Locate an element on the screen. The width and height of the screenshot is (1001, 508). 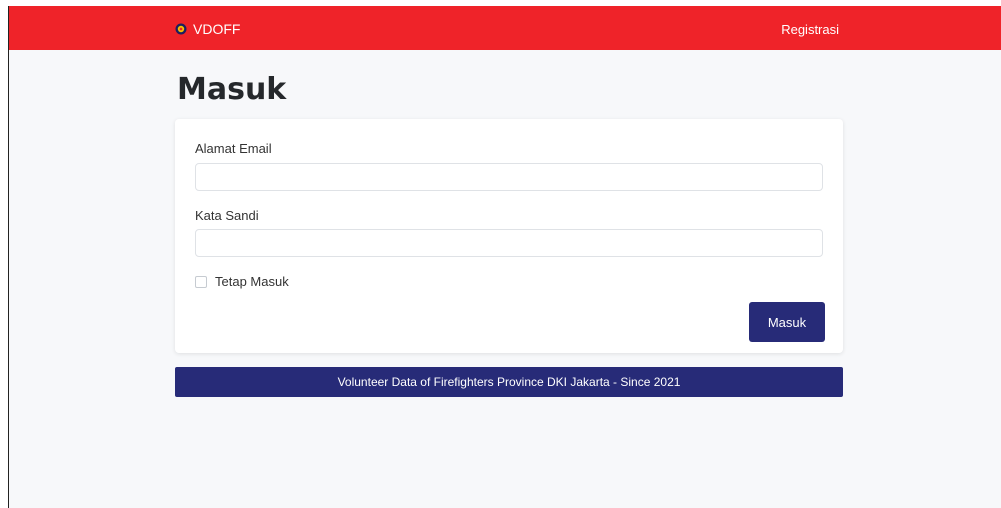
remember-me-row: Tetap Masuk is located at coordinates (242, 281).